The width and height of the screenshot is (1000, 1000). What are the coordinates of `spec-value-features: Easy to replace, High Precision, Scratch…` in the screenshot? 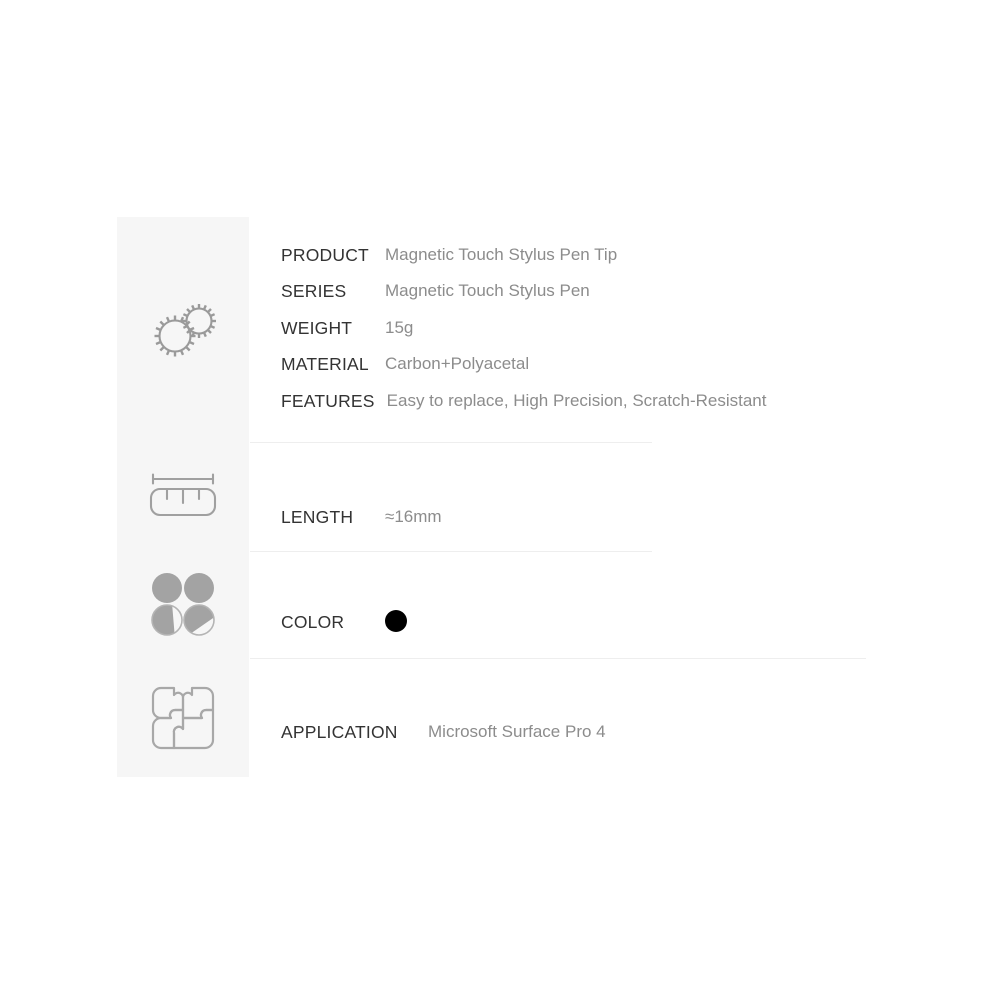 It's located at (576, 400).